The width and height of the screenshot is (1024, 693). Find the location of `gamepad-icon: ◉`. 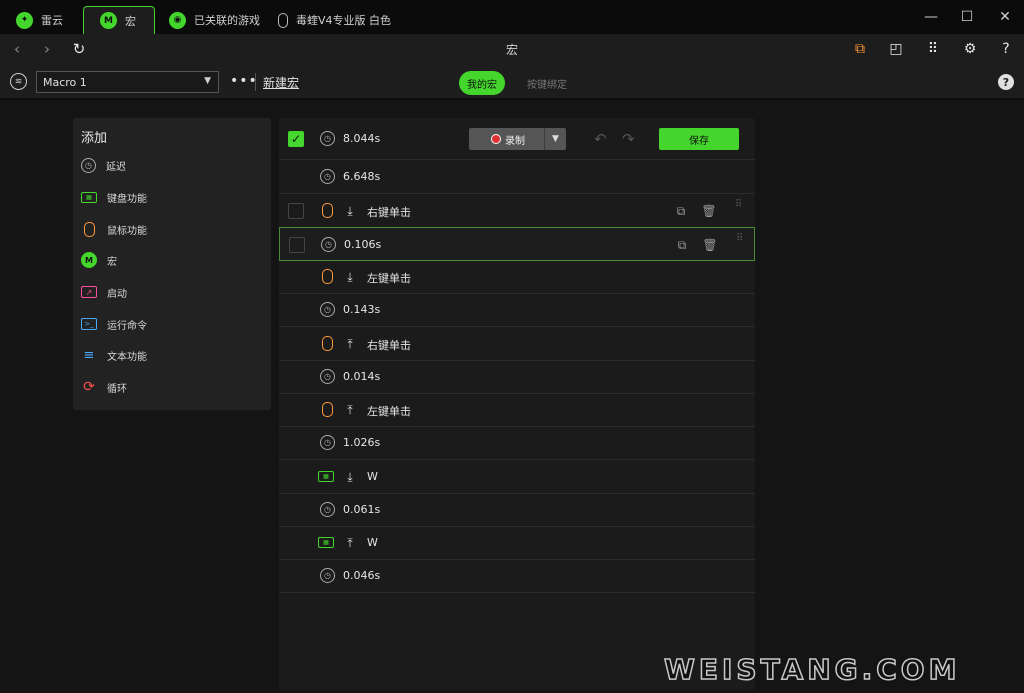

gamepad-icon: ◉ is located at coordinates (177, 20).